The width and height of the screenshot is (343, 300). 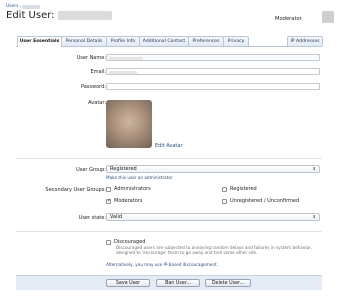 I want to click on secondary-group-moderators: ✓ Moderators, so click(x=124, y=201).